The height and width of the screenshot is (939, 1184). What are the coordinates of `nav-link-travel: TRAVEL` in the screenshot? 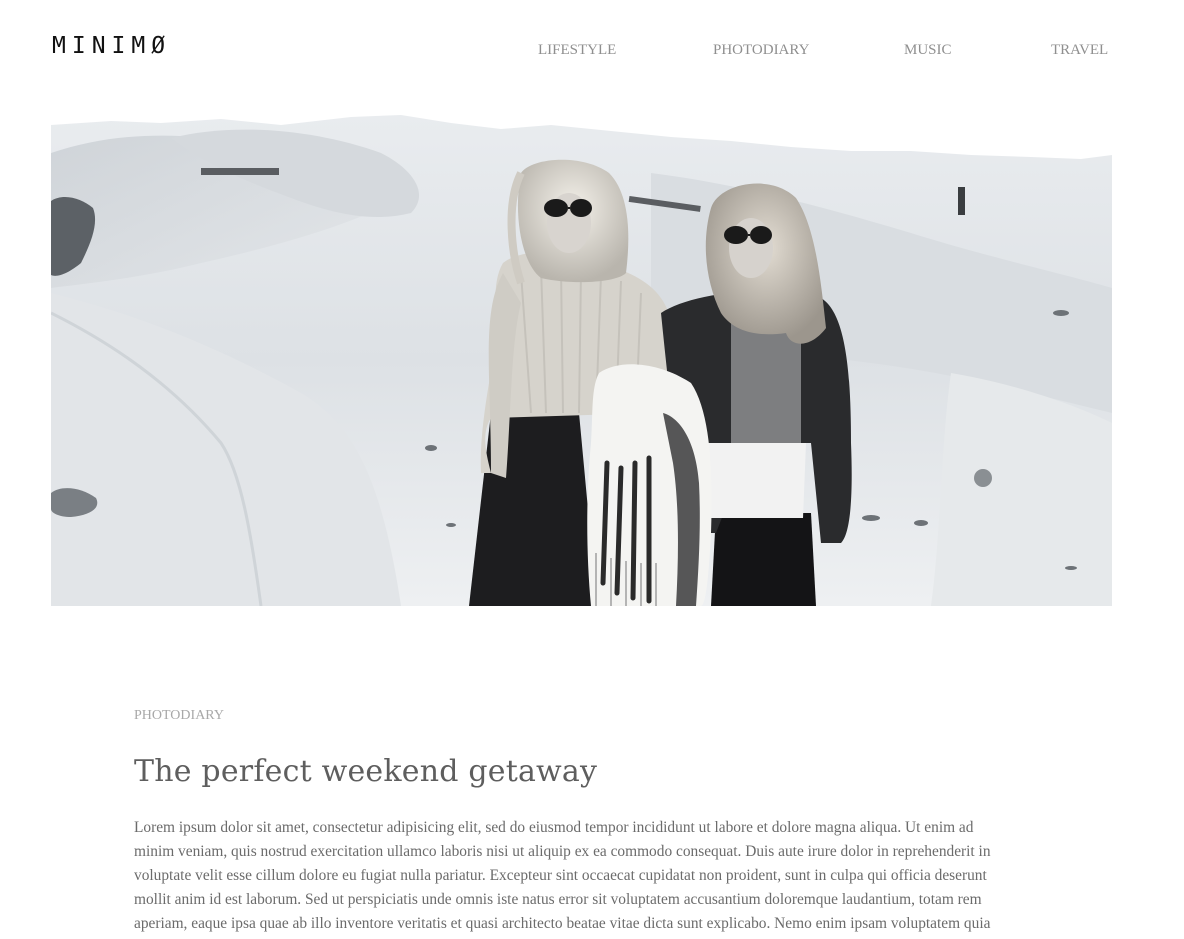 It's located at (1079, 50).